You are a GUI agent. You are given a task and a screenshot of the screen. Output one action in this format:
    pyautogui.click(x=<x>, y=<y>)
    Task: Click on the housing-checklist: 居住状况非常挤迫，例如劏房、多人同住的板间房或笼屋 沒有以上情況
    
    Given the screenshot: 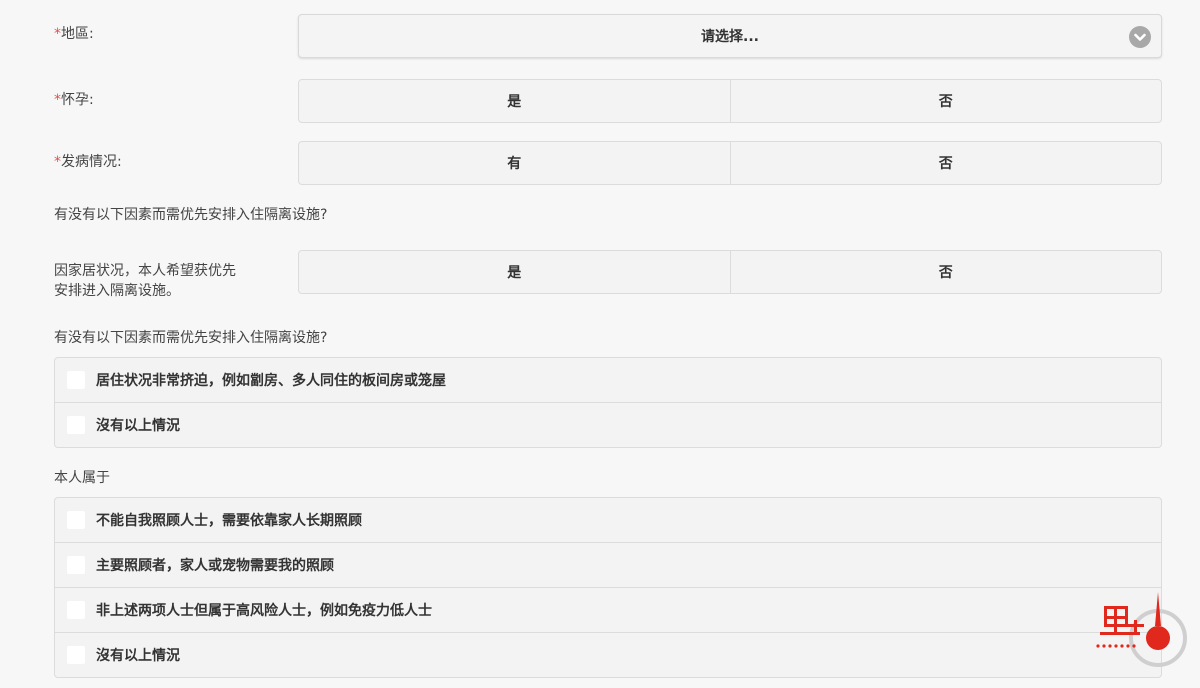 What is the action you would take?
    pyautogui.click(x=608, y=402)
    